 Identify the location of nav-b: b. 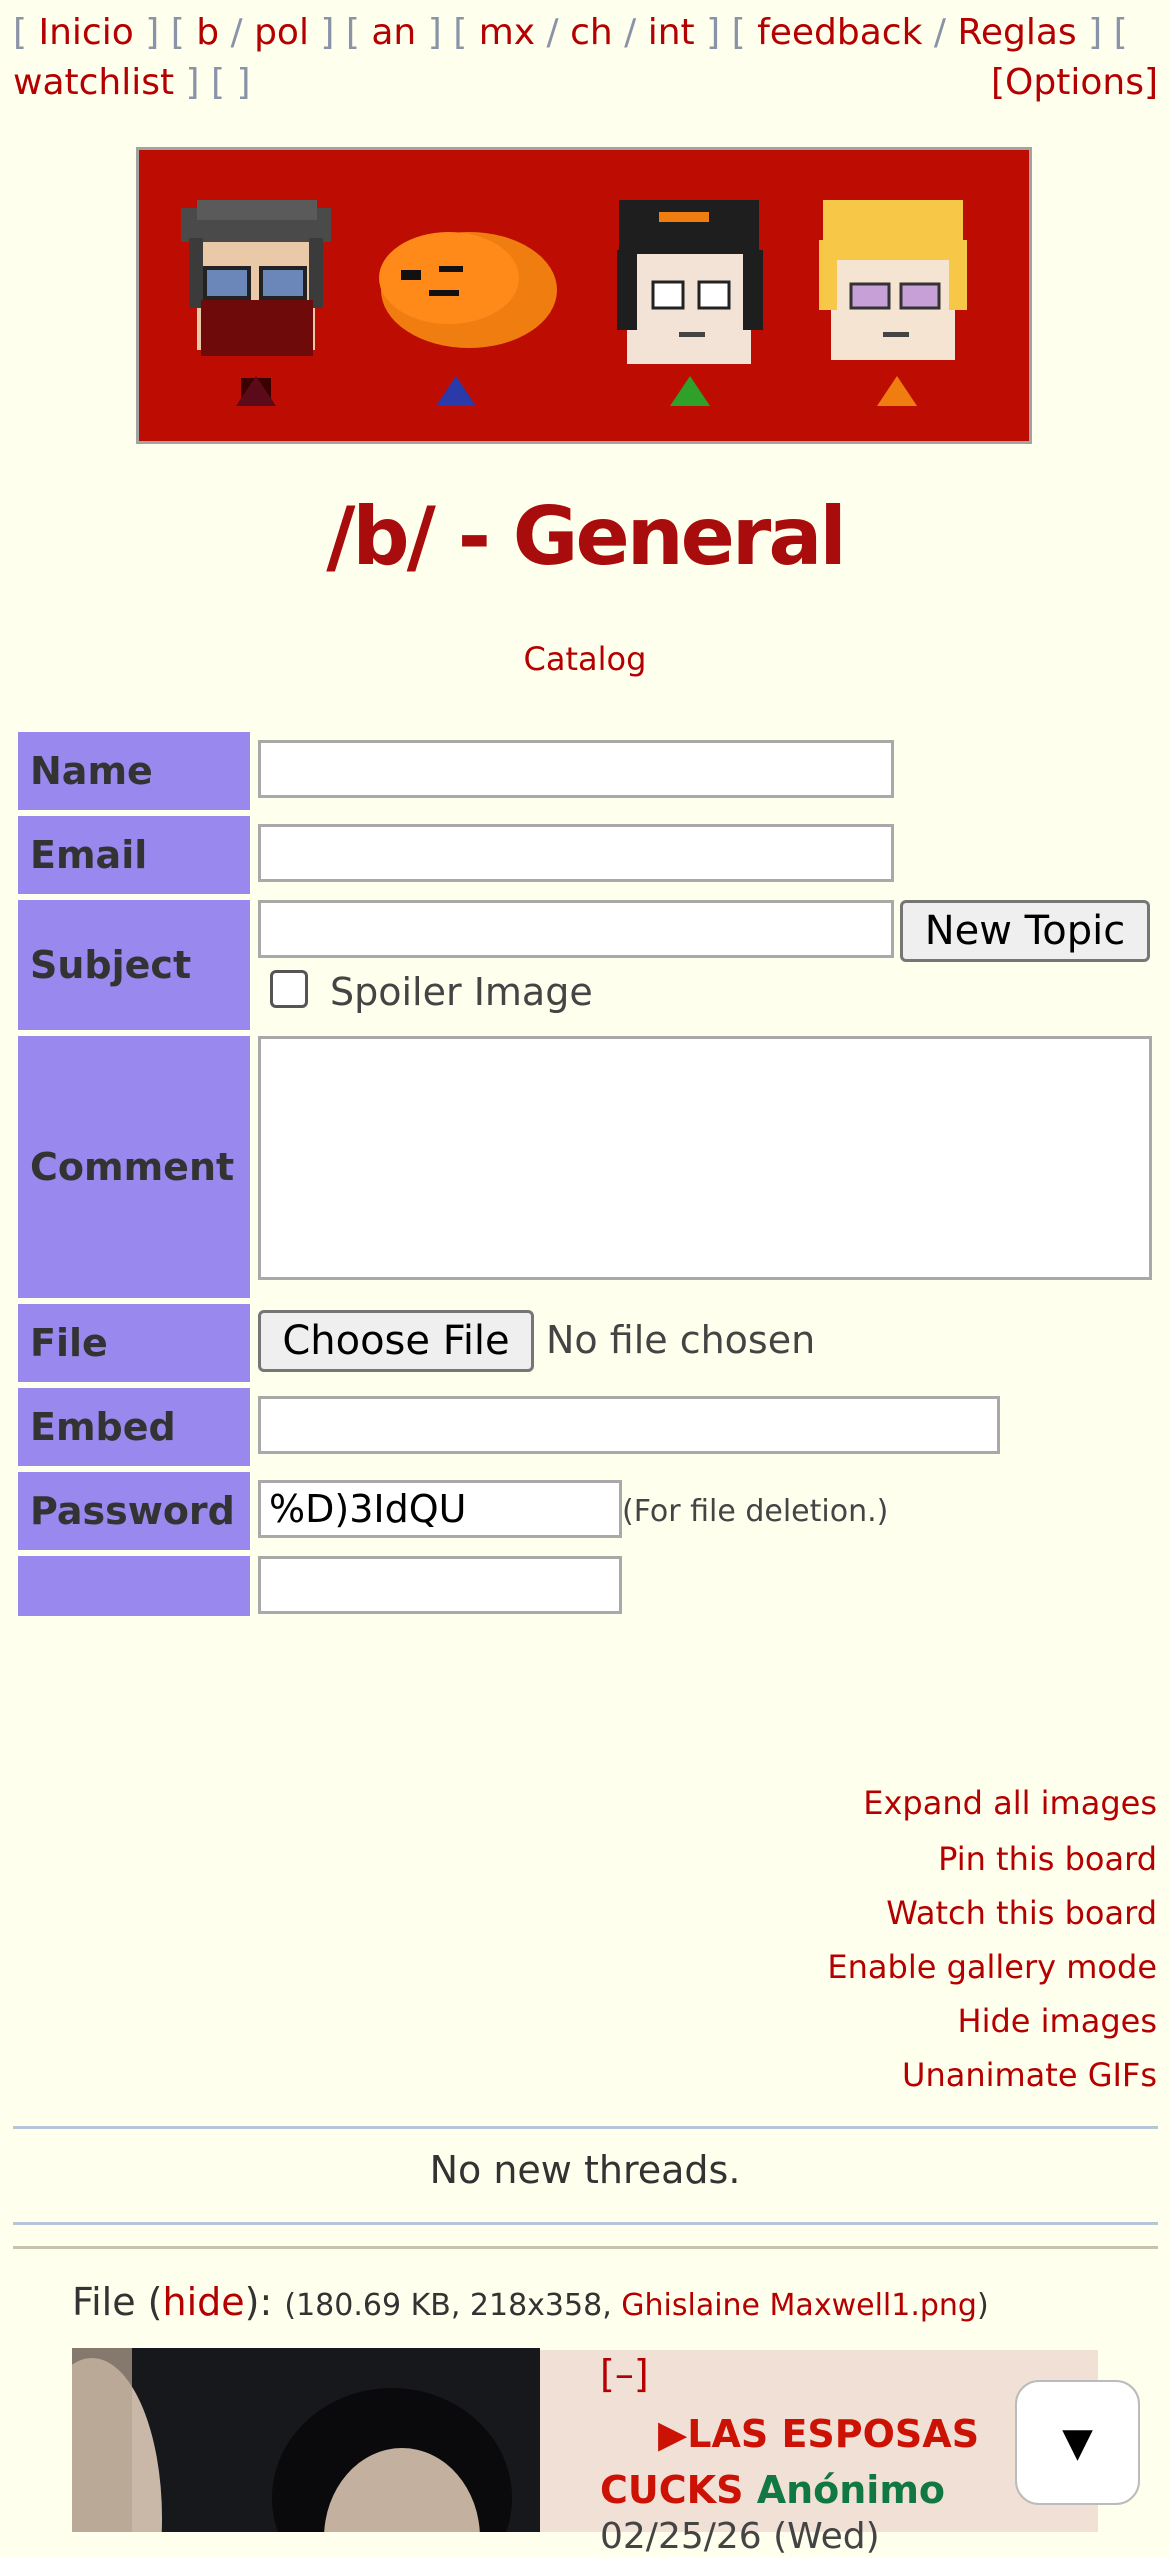
(207, 32).